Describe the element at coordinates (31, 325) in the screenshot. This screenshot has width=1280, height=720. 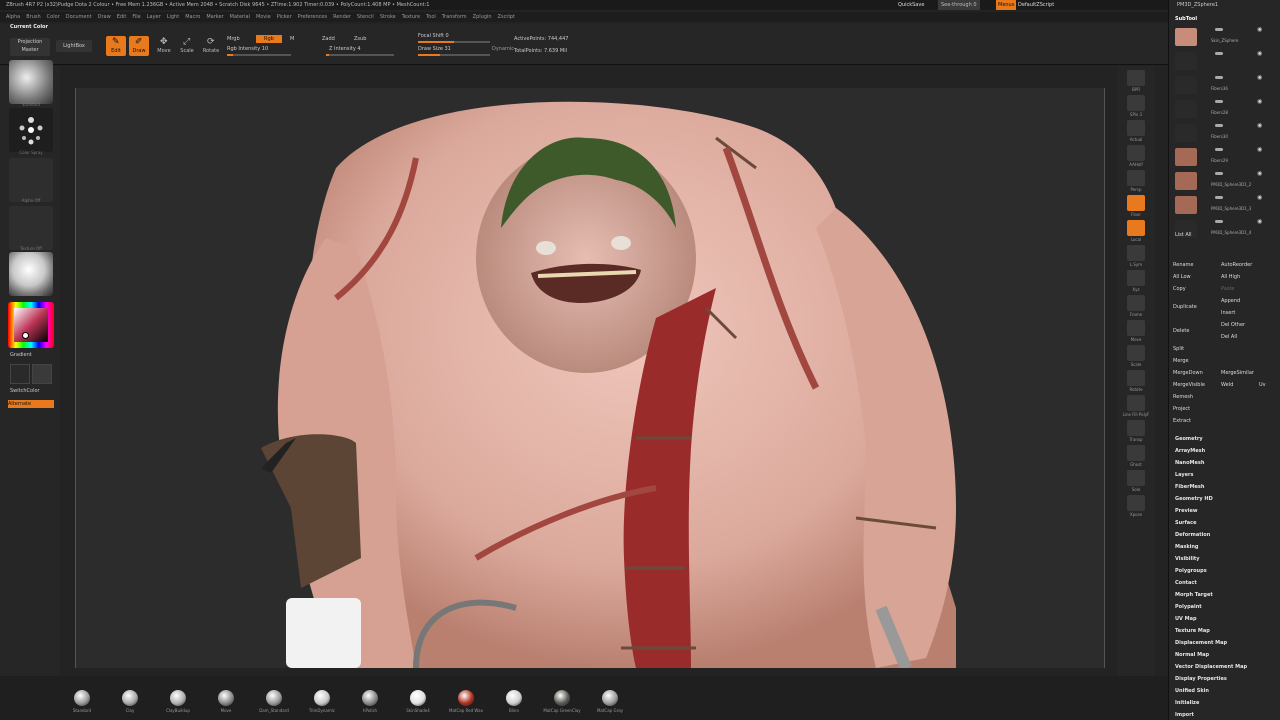
I see `color-picker-square` at that location.